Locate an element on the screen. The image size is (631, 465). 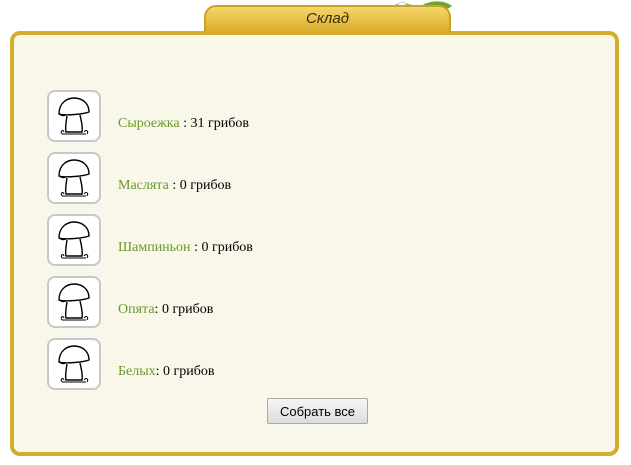
item-name: Белых is located at coordinates (137, 371).